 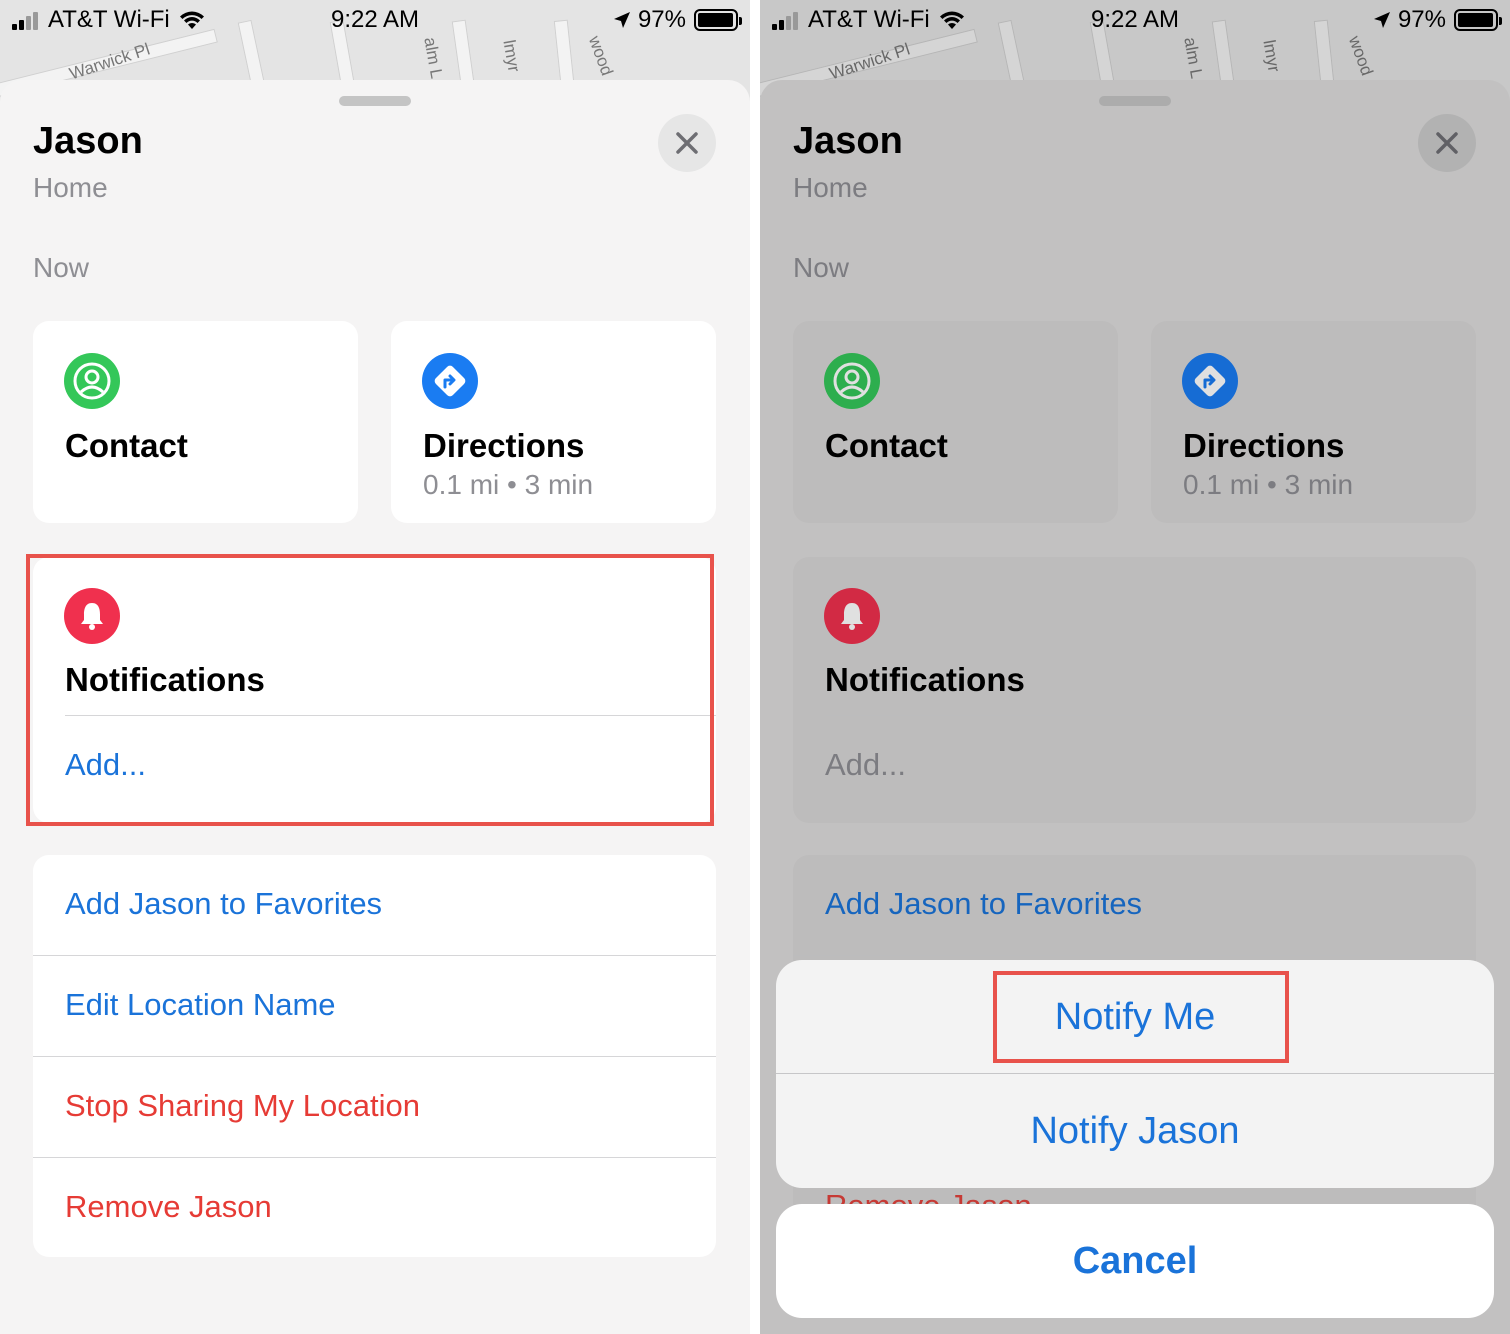 I want to click on action-label: Stop Sharing My Location, so click(x=242, y=1105).